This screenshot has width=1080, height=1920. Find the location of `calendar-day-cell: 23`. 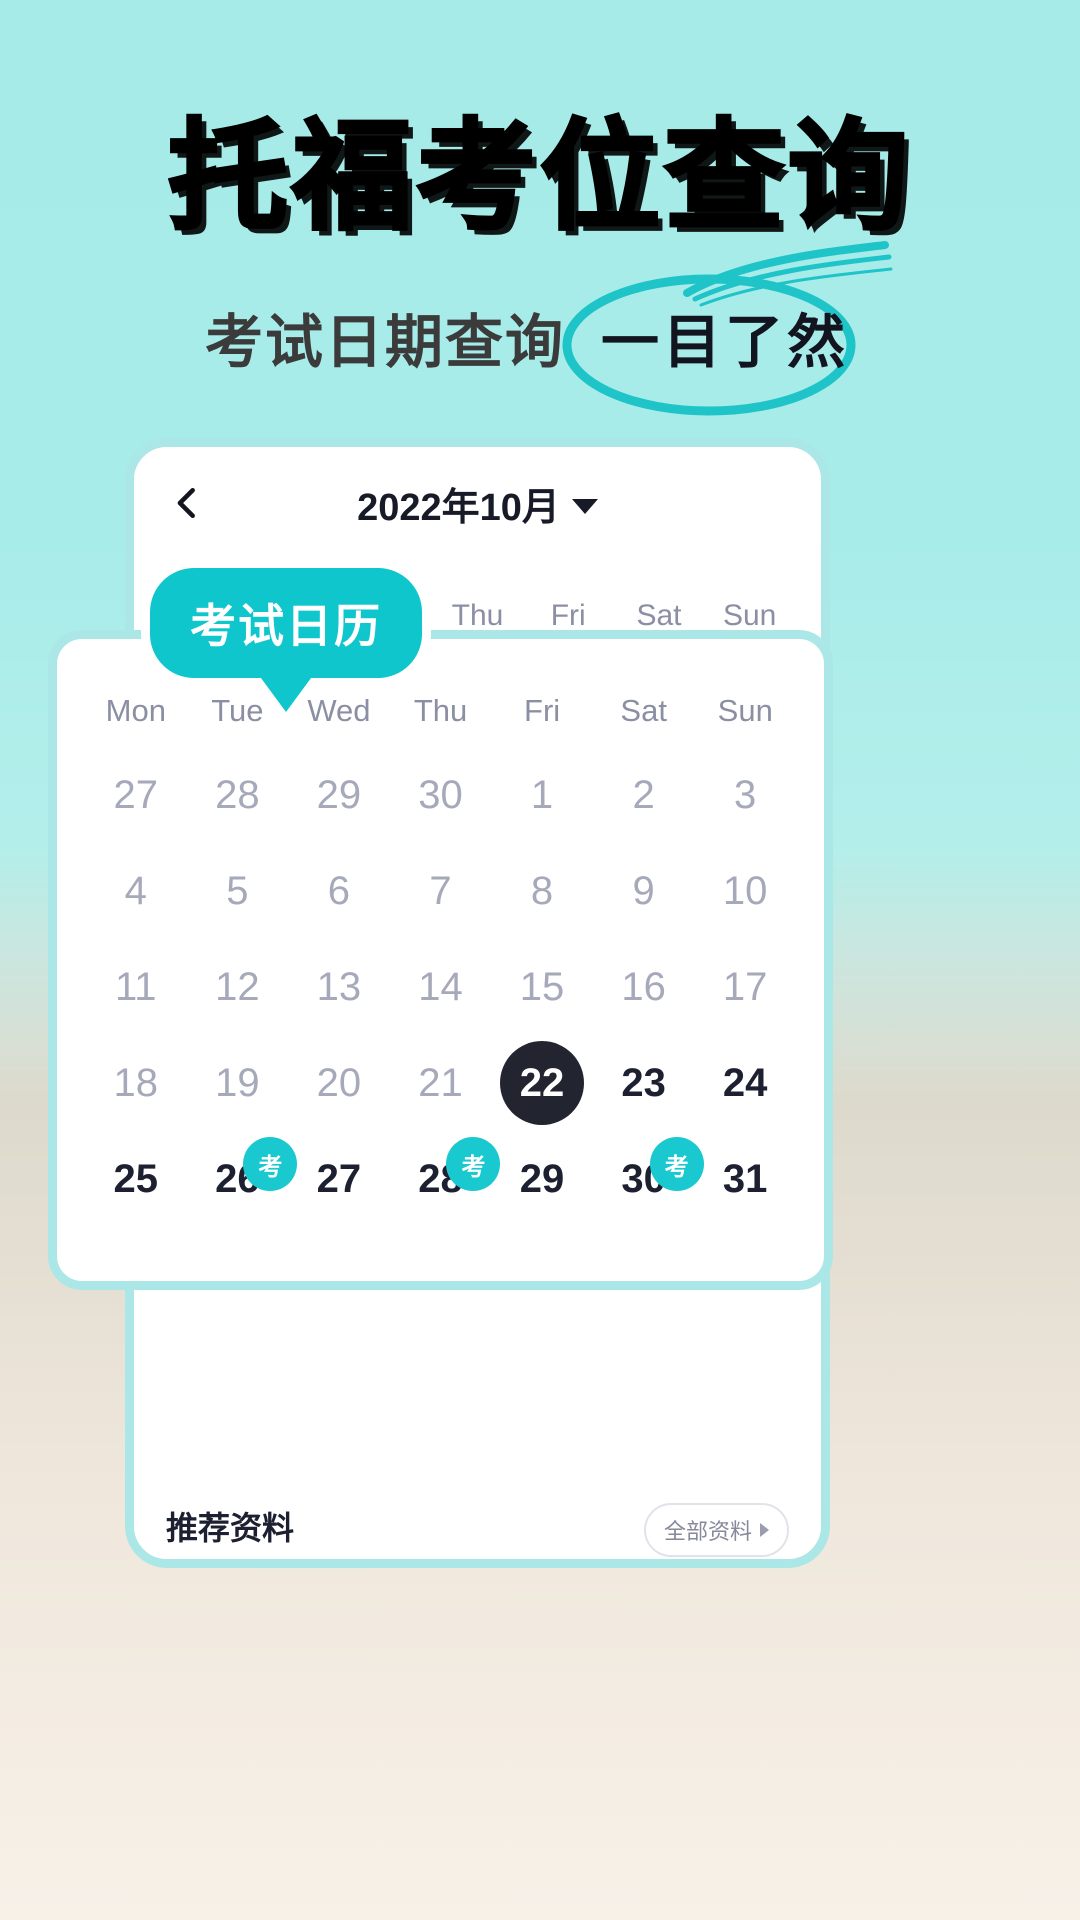

calendar-day-cell: 23 is located at coordinates (644, 1083).